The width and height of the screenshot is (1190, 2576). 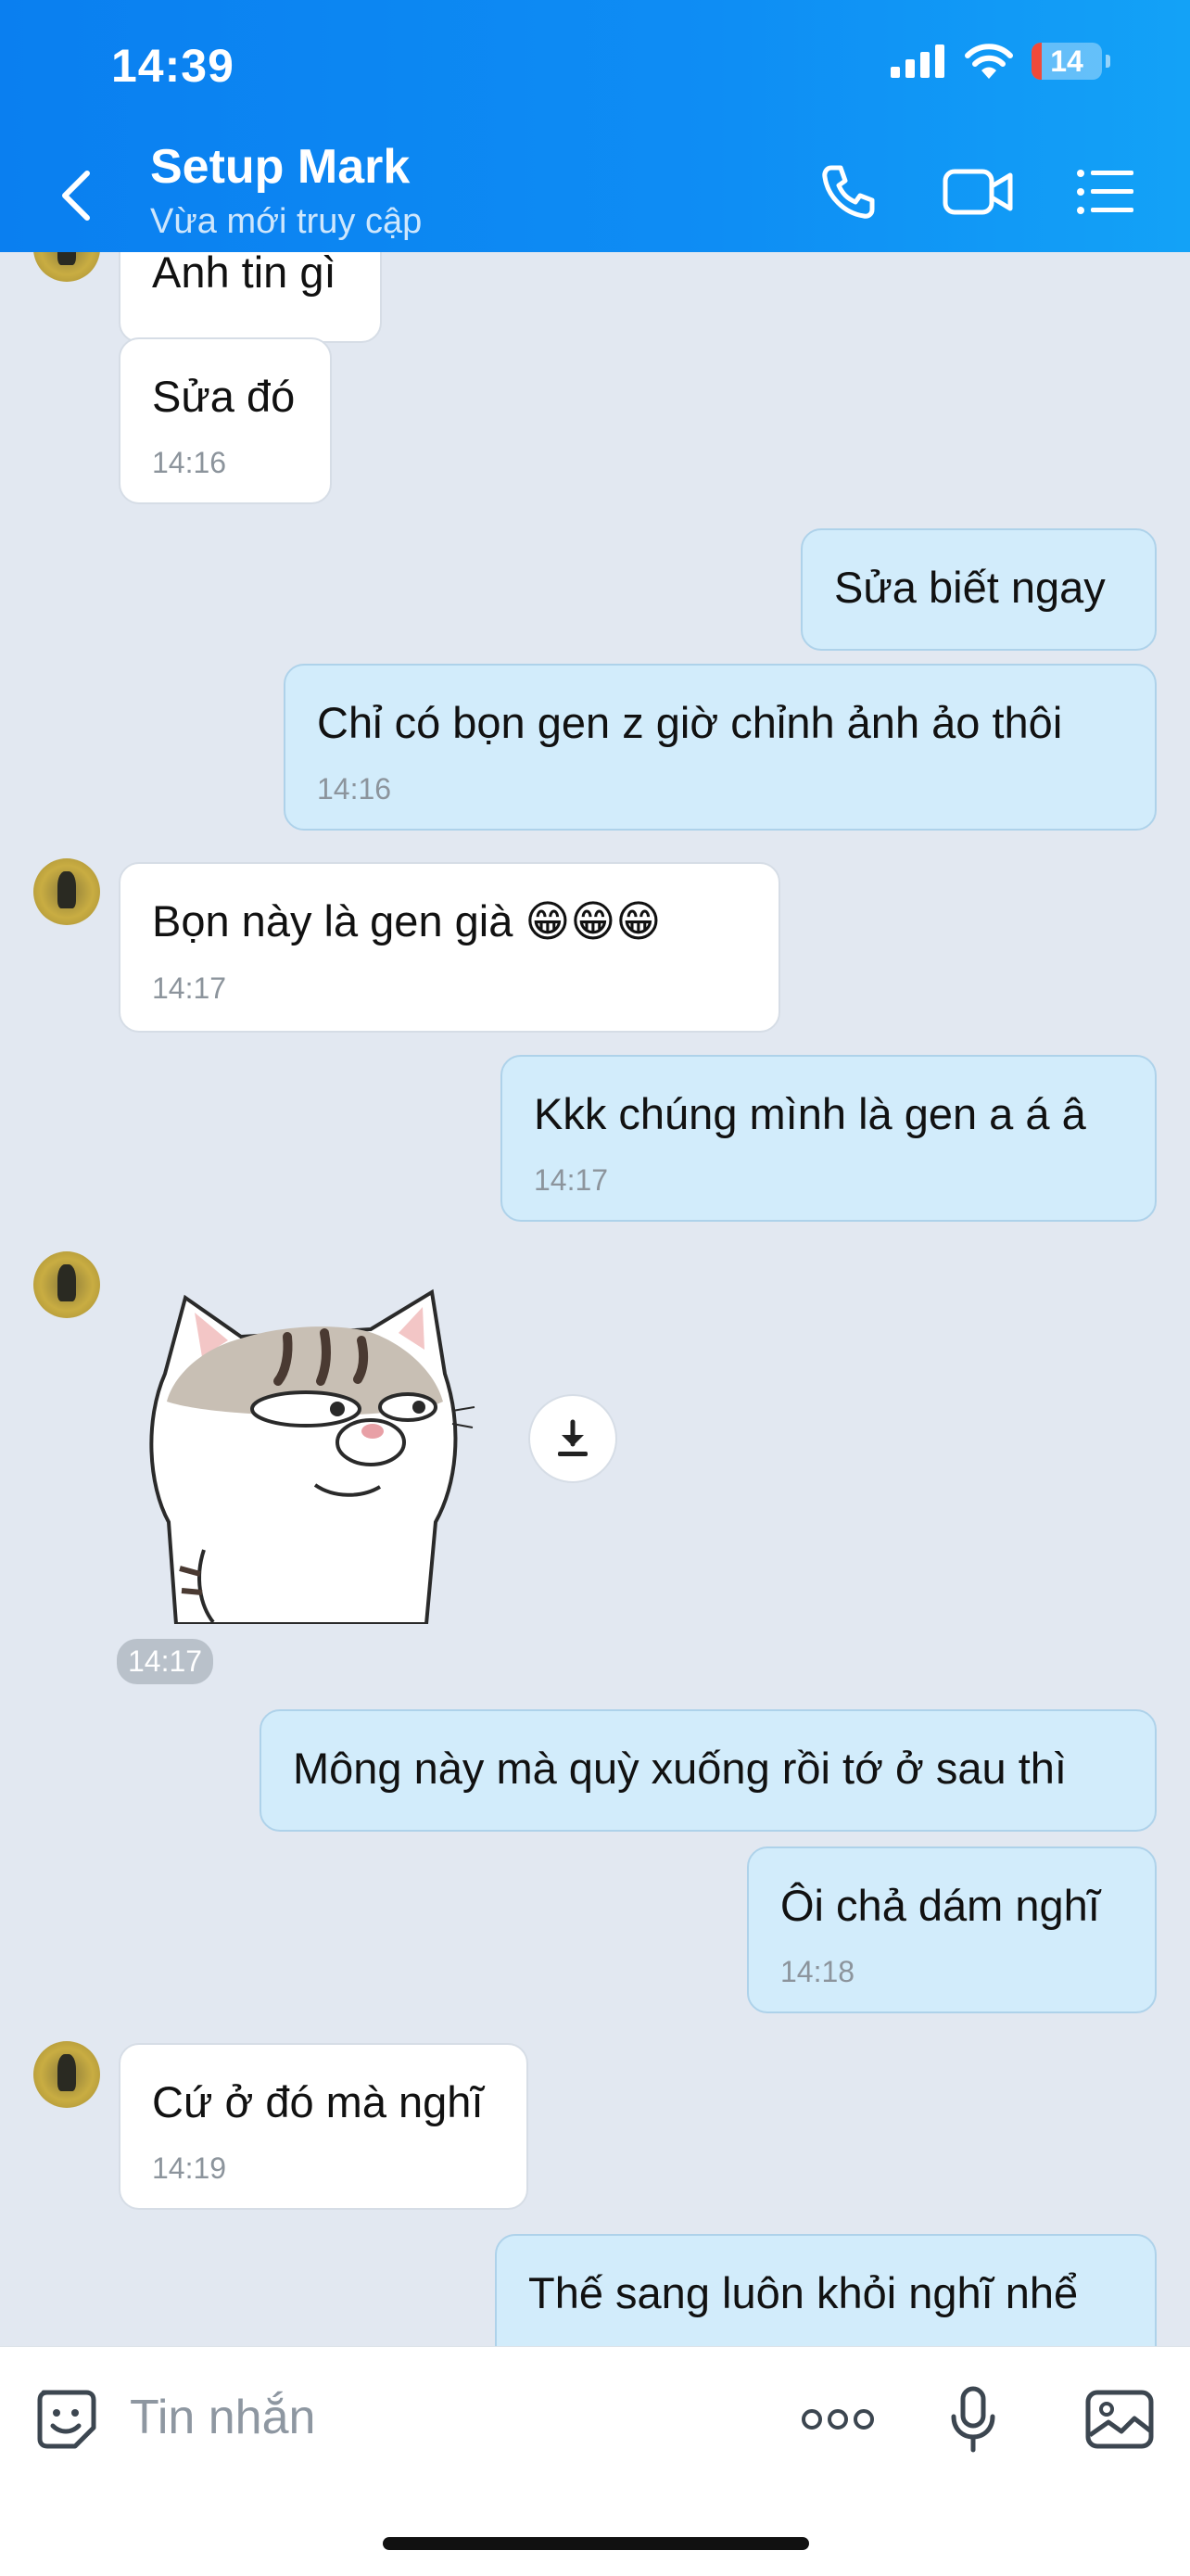 What do you see at coordinates (449, 947) in the screenshot?
I see `message-bubble-incoming: Bọn này là gen già 😁😁😁 14:17` at bounding box center [449, 947].